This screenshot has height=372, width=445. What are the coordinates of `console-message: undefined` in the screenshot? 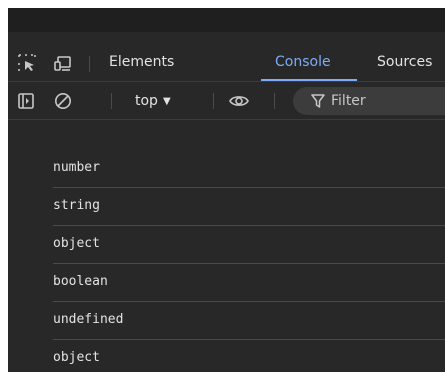 It's located at (226, 321).